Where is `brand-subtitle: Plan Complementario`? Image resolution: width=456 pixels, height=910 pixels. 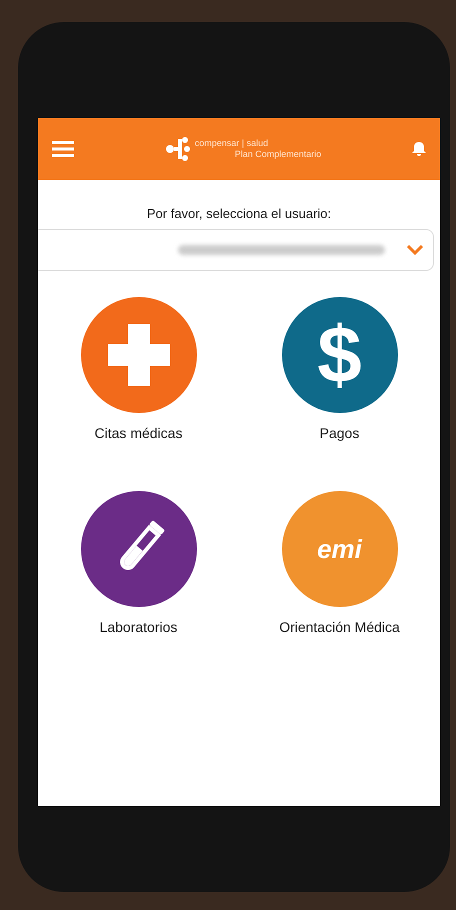
brand-subtitle: Plan Complementario is located at coordinates (278, 154).